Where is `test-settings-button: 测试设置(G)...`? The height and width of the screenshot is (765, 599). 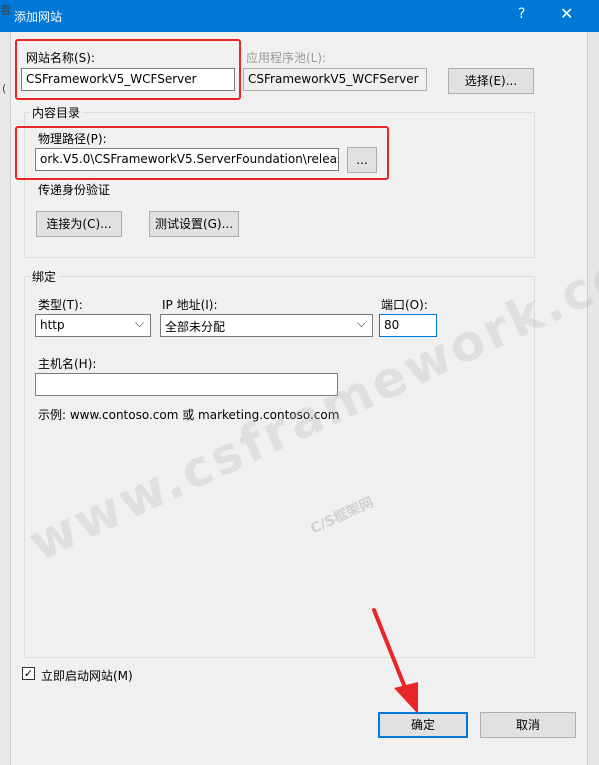 test-settings-button: 测试设置(G)... is located at coordinates (194, 224).